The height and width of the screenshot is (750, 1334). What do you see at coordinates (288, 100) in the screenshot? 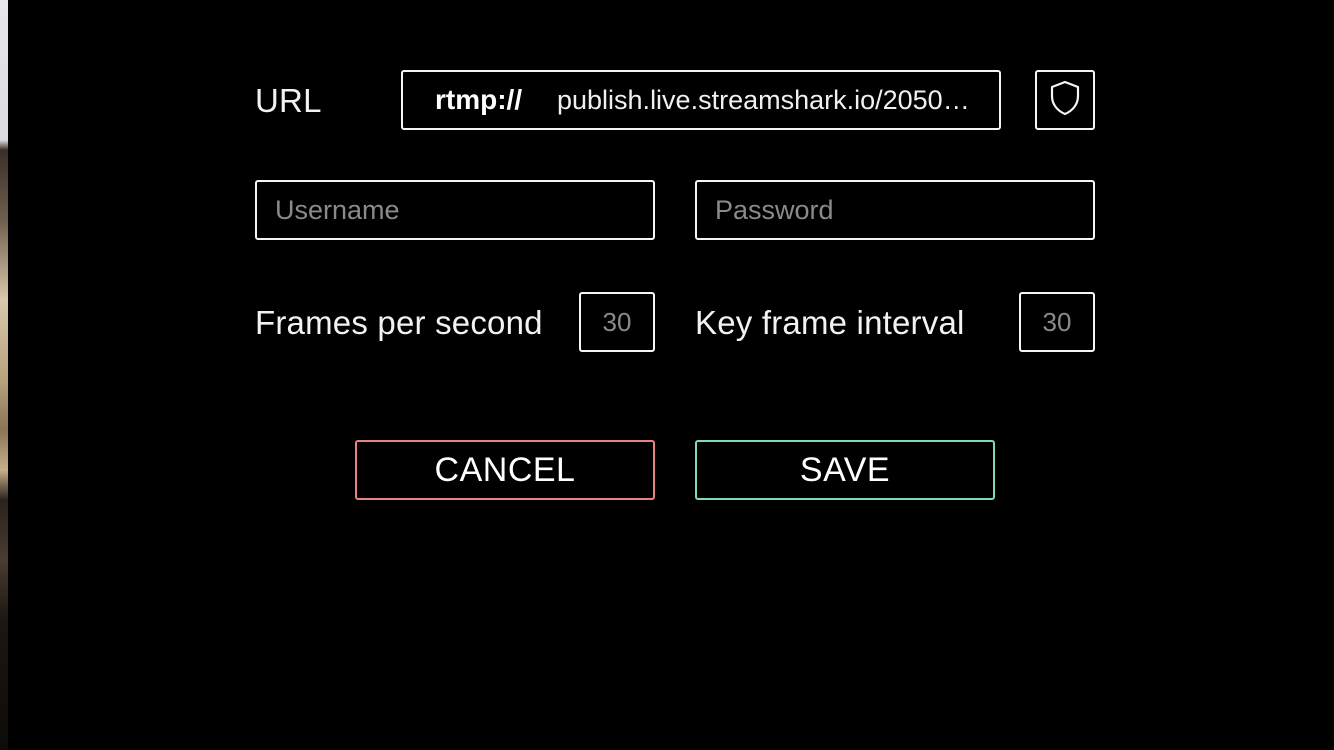
I see `url-label: URL` at bounding box center [288, 100].